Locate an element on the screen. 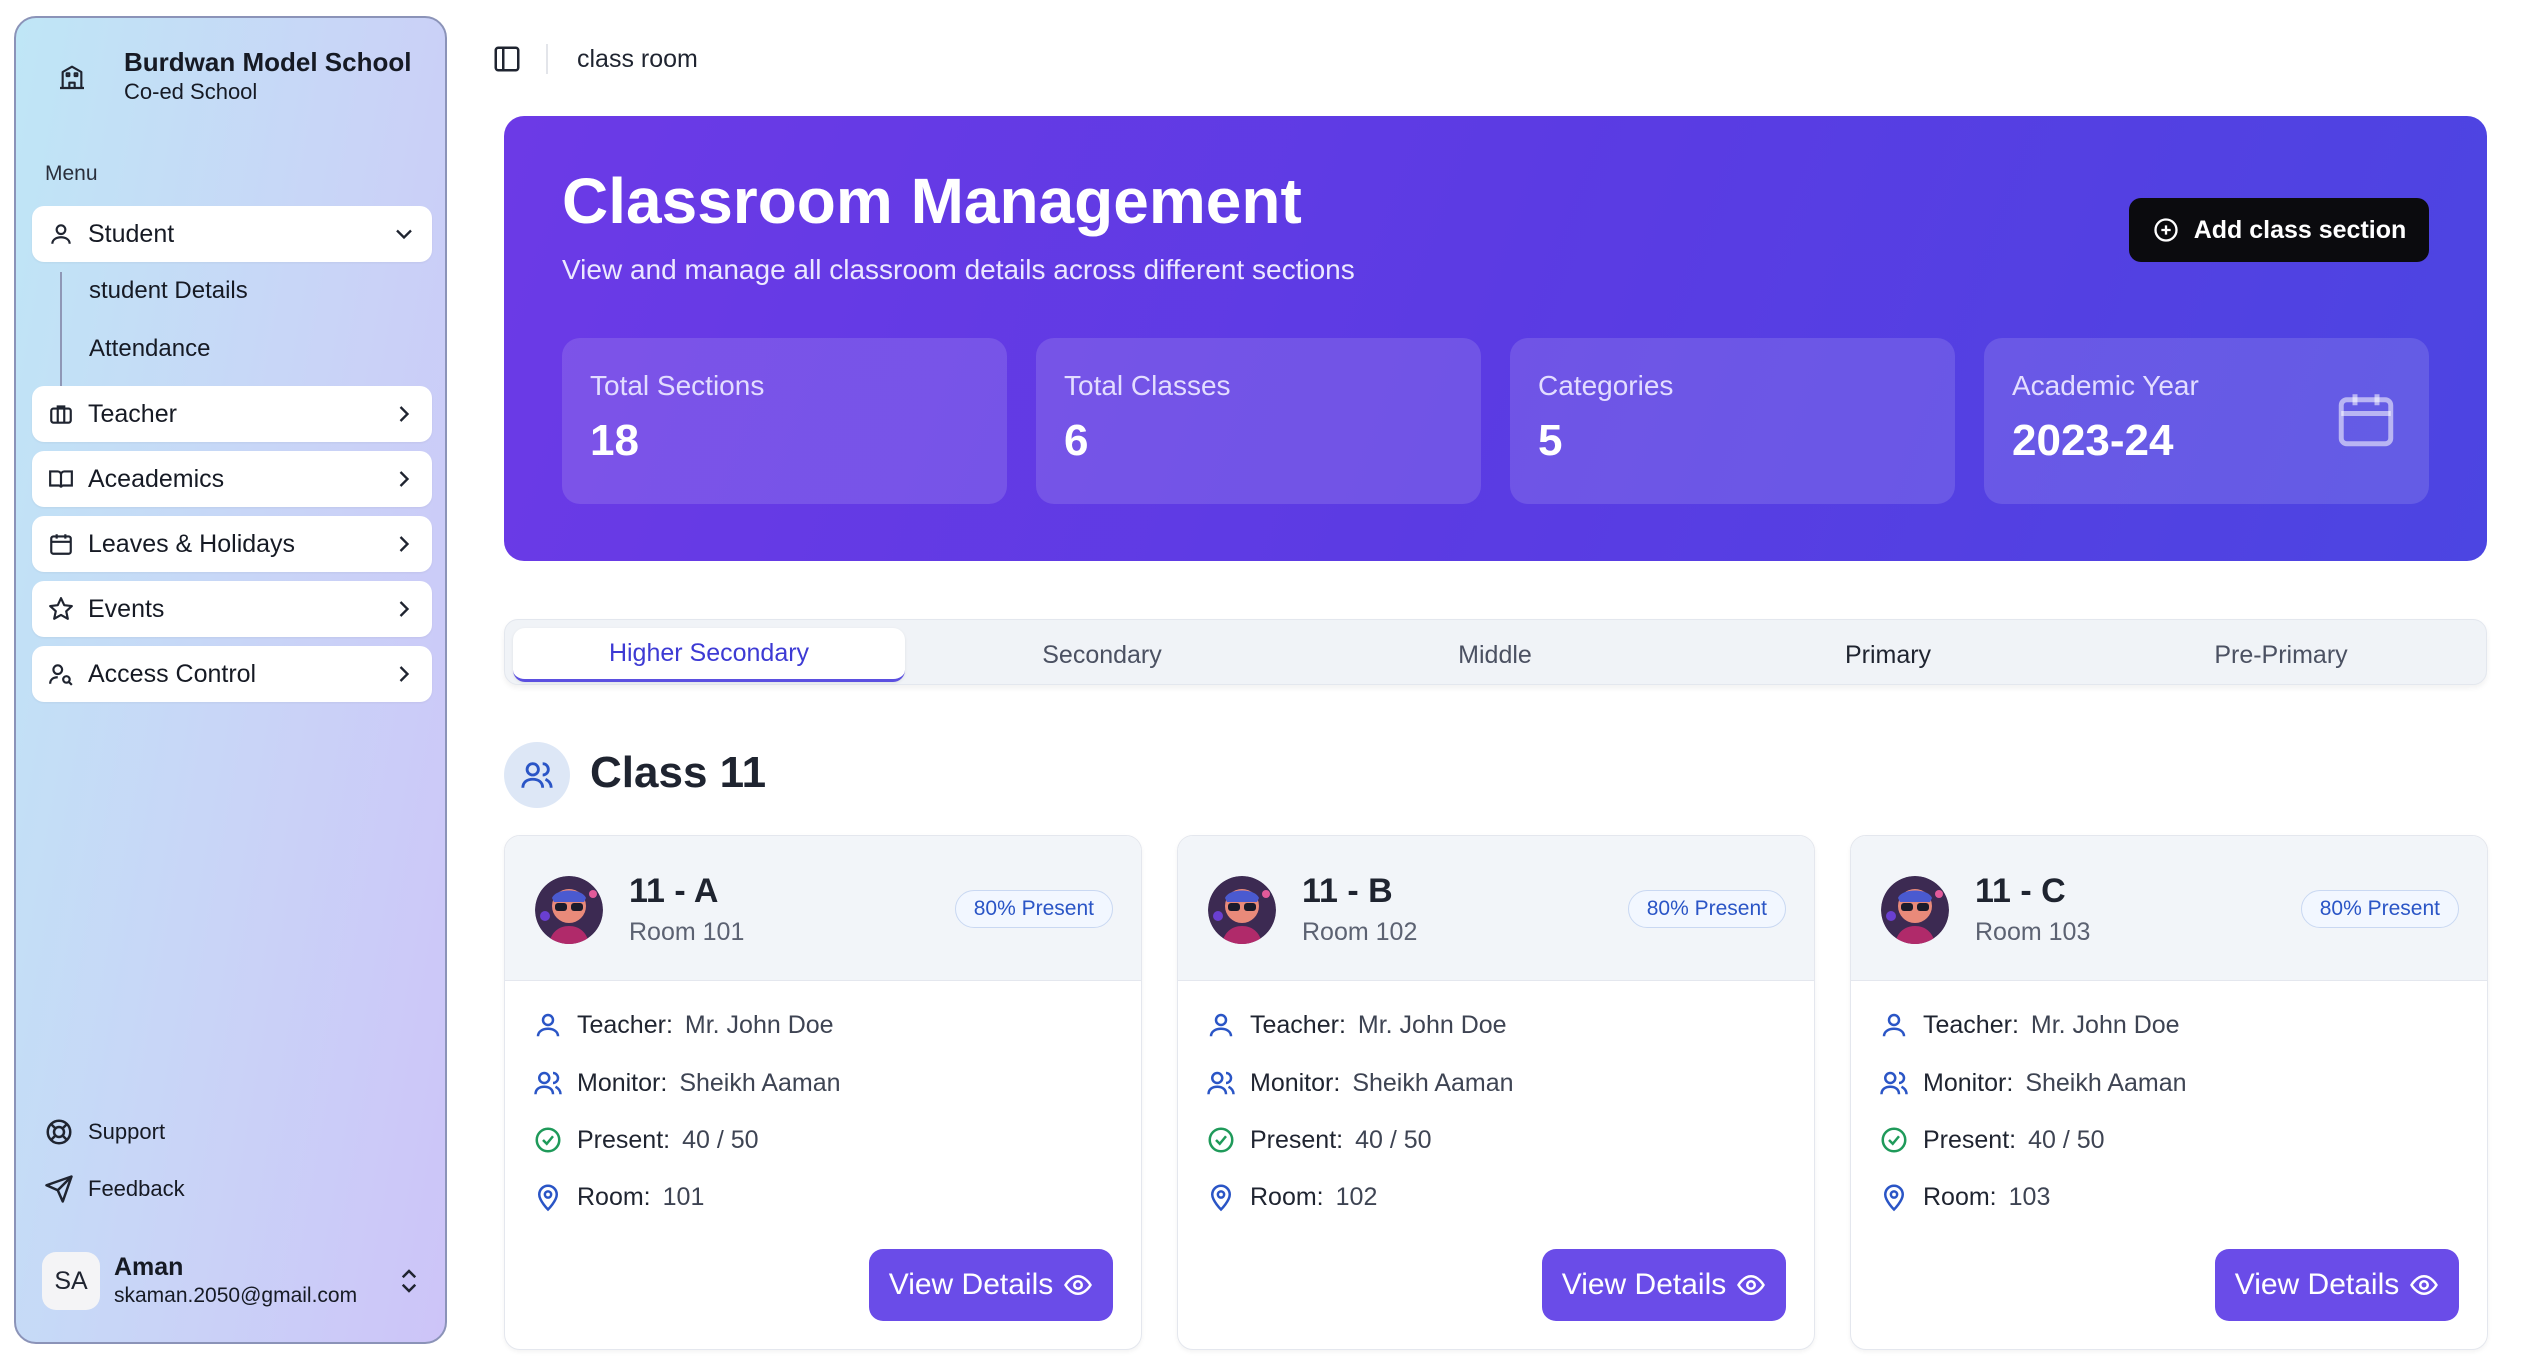  stat-value: 2023-24 is located at coordinates (2093, 440).